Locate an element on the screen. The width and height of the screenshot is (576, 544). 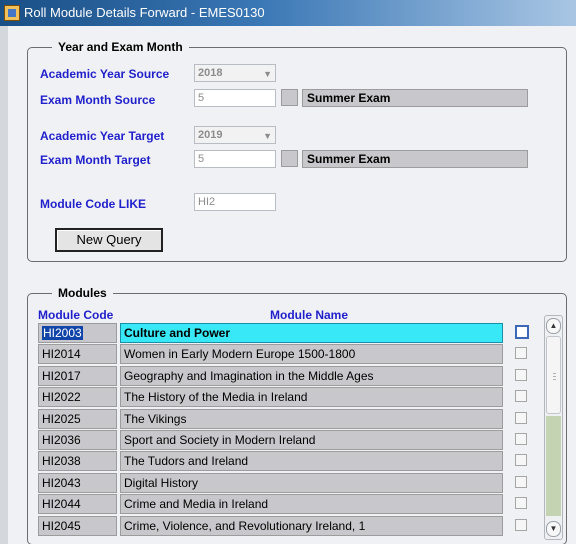
module-name-cell: The Vikings is located at coordinates (311, 418).